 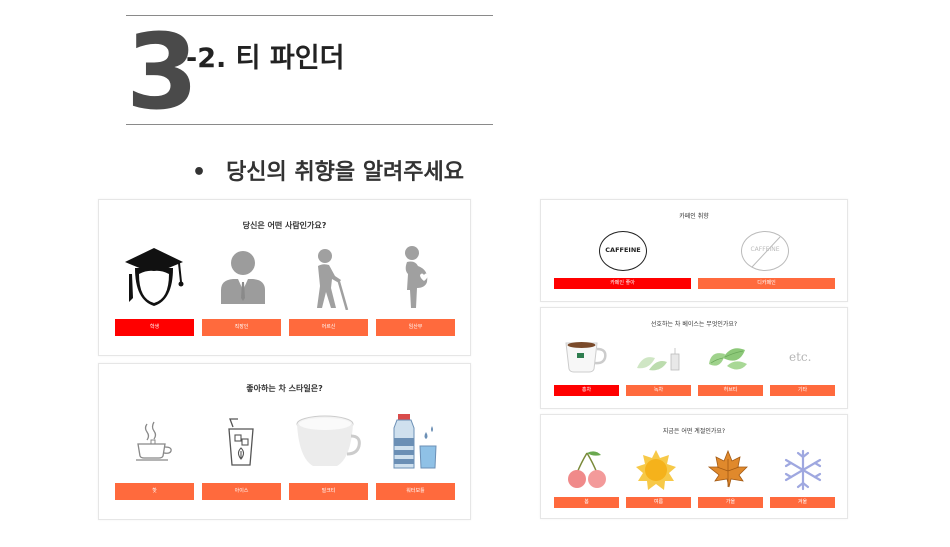 What do you see at coordinates (241, 491) in the screenshot?
I see `style-option-iced-button: 아이스` at bounding box center [241, 491].